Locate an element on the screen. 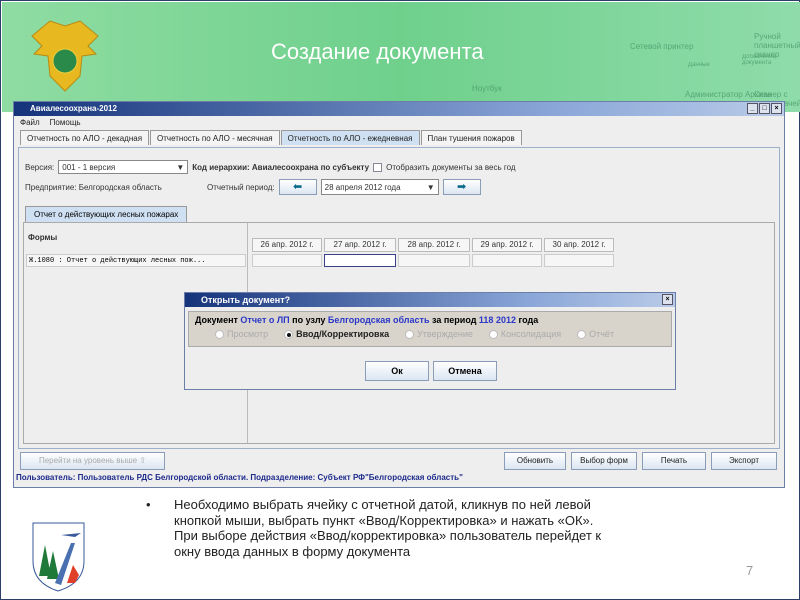 The height and width of the screenshot is (600, 800). menu-bar: Файл Помощь is located at coordinates (399, 123).